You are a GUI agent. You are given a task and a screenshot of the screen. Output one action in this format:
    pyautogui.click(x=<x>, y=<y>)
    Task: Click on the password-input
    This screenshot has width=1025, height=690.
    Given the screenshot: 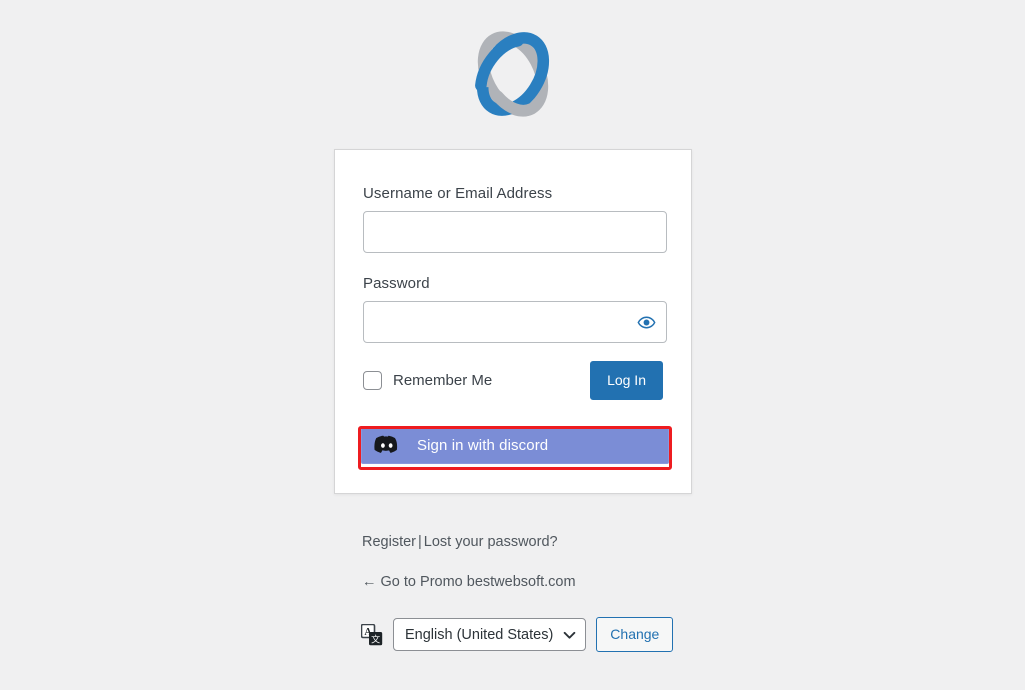 What is the action you would take?
    pyautogui.click(x=515, y=322)
    